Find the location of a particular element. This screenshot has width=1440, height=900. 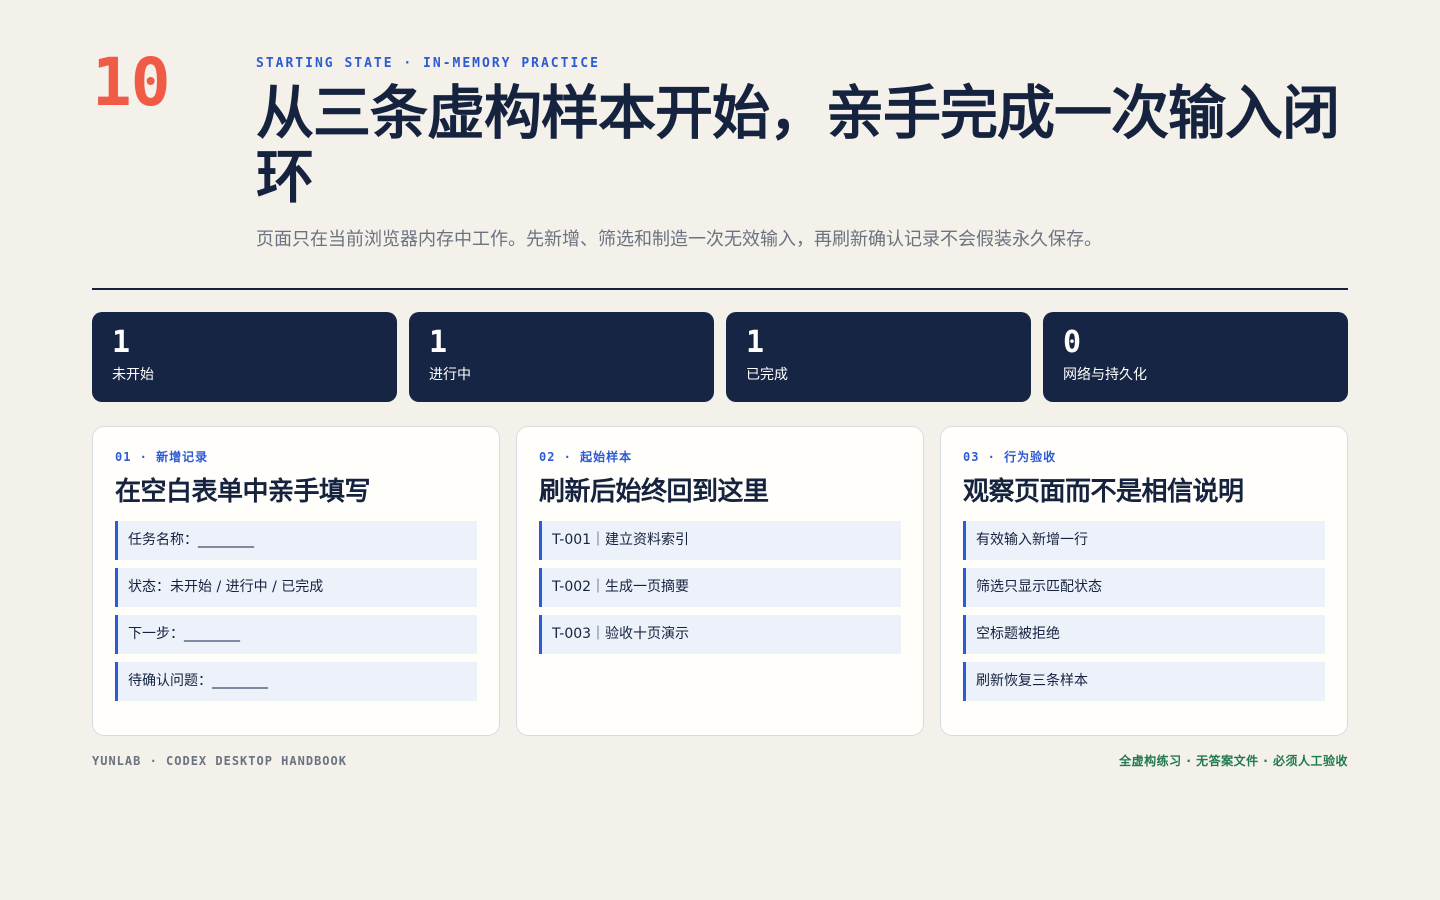

list-item: 任务名称：________ is located at coordinates (296, 540).